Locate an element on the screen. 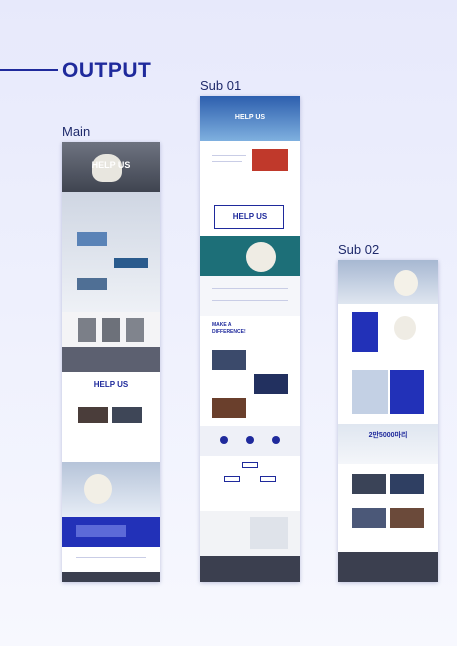  main-blue-band is located at coordinates (111, 532).